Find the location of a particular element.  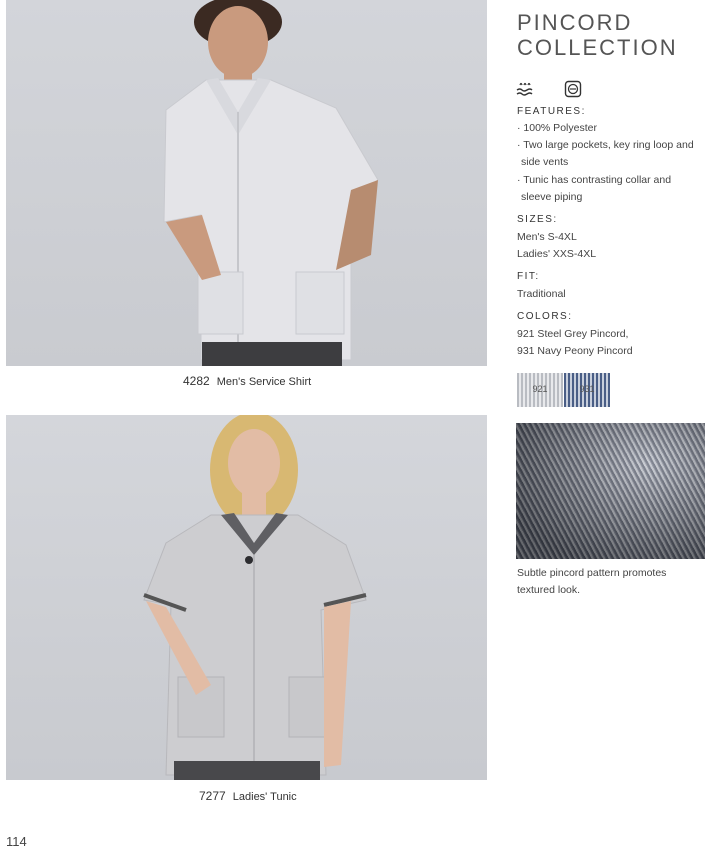

wash-30-icon is located at coordinates (525, 89).